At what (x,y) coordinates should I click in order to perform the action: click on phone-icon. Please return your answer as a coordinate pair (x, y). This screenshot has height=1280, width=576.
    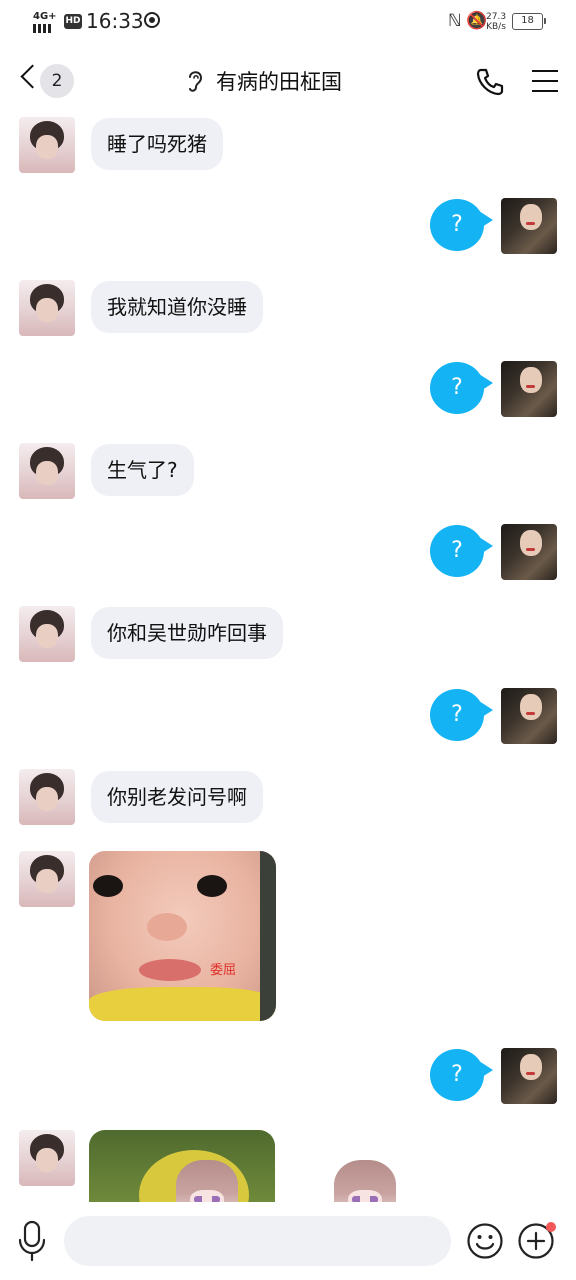
    Looking at the image, I should click on (490, 82).